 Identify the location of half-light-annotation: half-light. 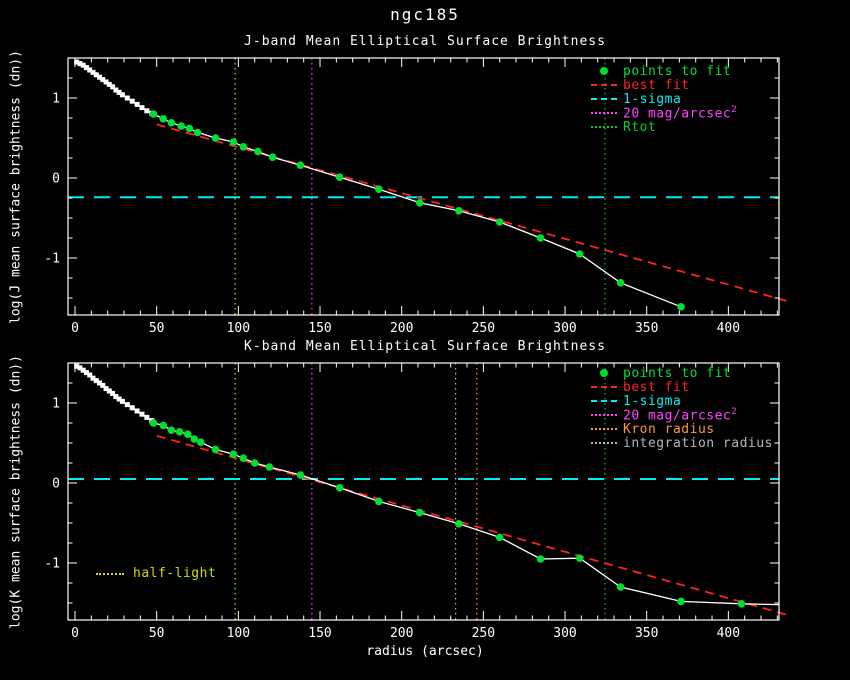
(156, 573).